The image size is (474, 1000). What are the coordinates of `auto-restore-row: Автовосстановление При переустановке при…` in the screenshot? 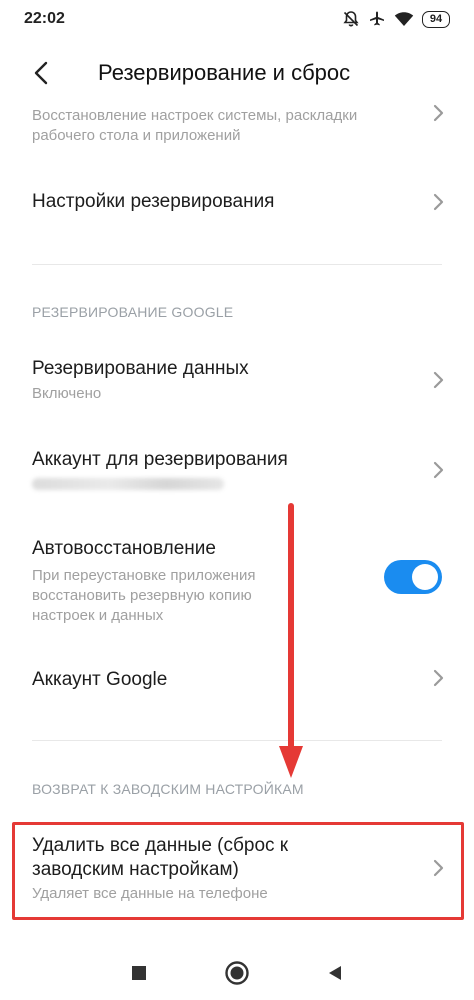 It's located at (237, 578).